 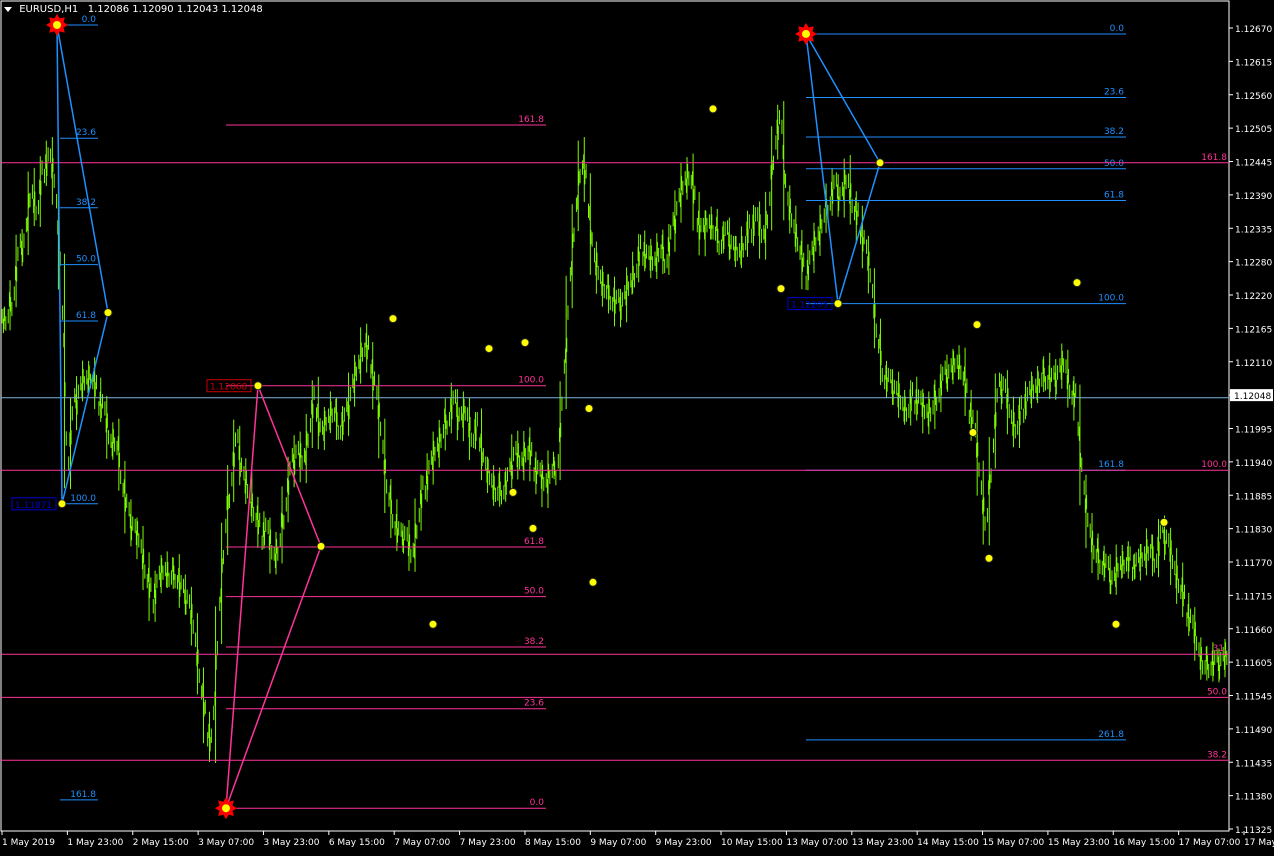 What do you see at coordinates (1253, 197) in the screenshot?
I see `y-tick-label: 1.12390` at bounding box center [1253, 197].